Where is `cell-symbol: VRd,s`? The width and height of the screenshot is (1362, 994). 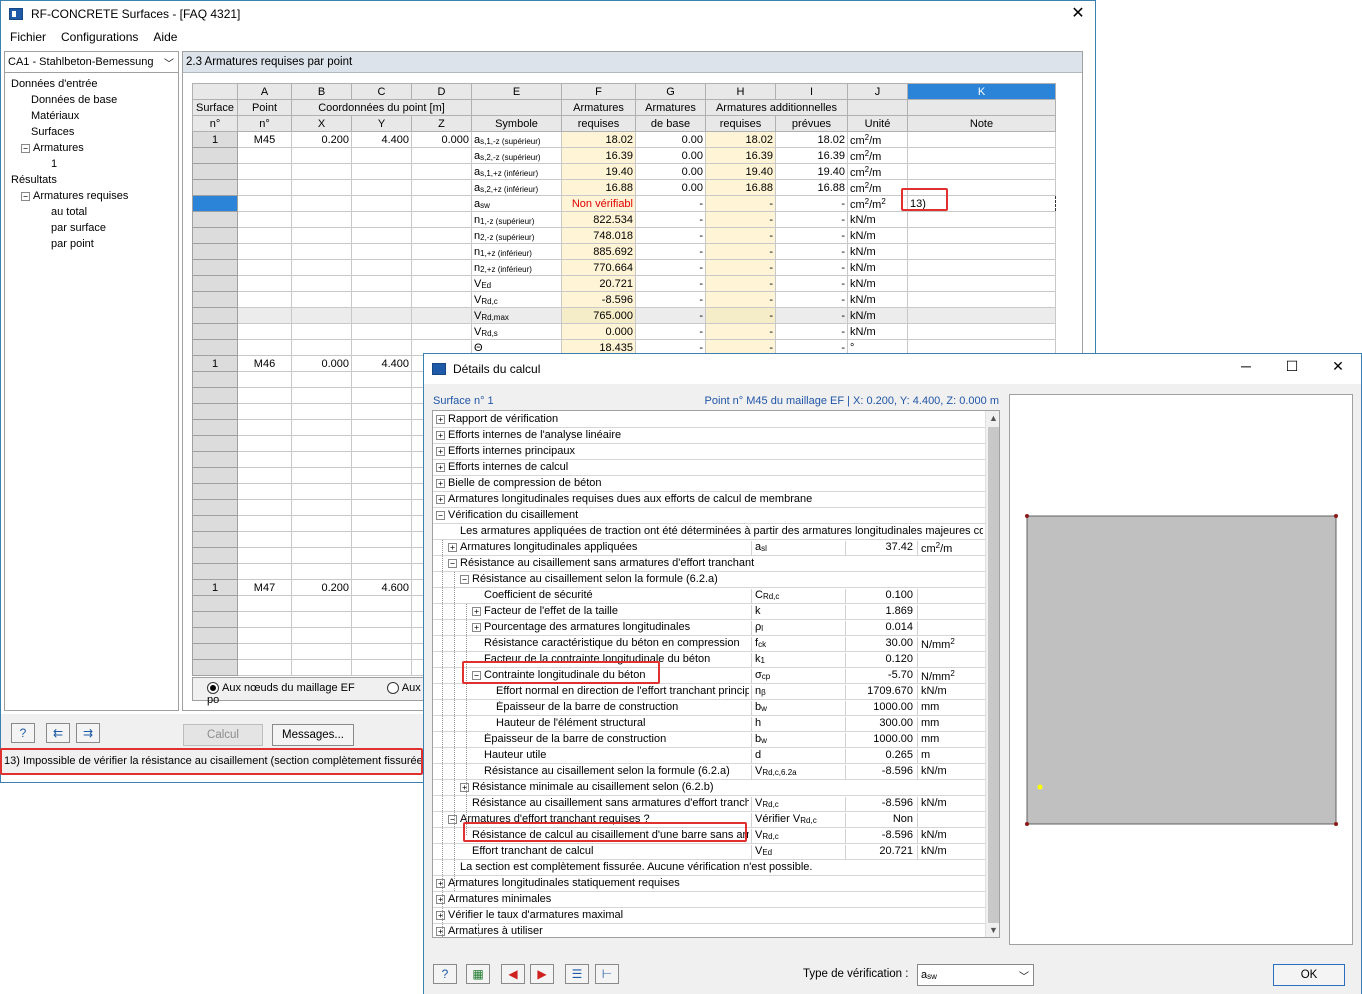 cell-symbol: VRd,s is located at coordinates (516, 331).